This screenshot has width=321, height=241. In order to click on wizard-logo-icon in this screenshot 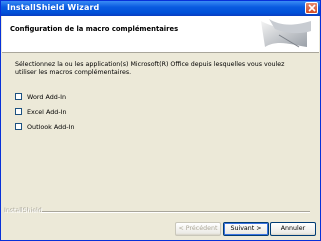, I will do `click(286, 33)`.